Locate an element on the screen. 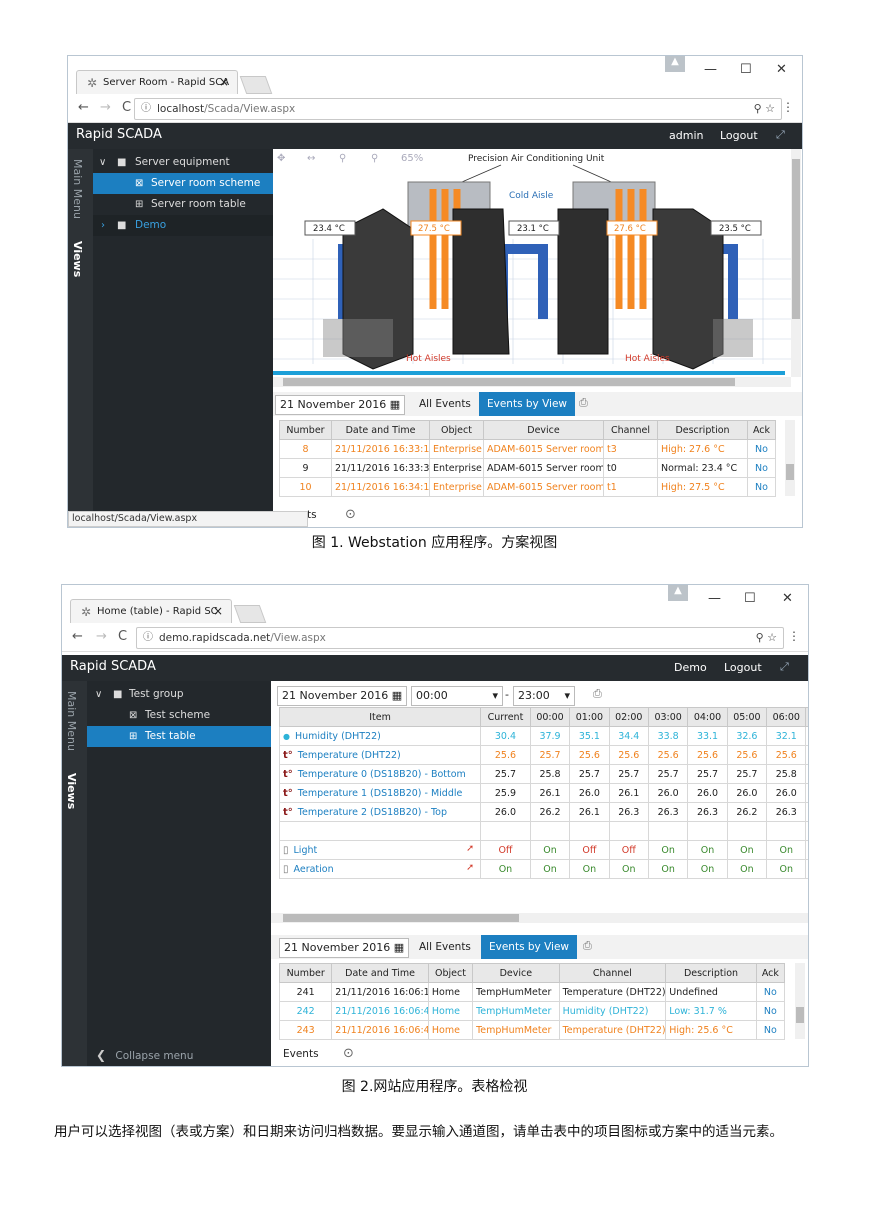  collapse-menu: ❮ Collapse menu is located at coordinates (144, 1055).